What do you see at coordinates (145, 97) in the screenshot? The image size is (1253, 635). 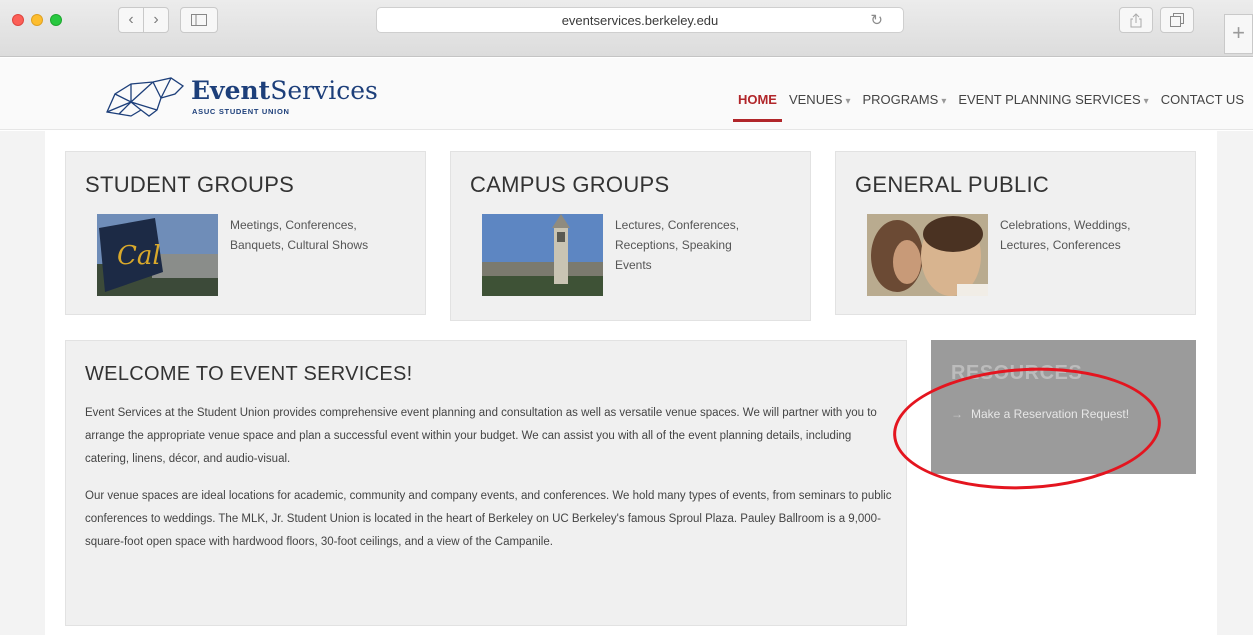 I see `bear-icon` at bounding box center [145, 97].